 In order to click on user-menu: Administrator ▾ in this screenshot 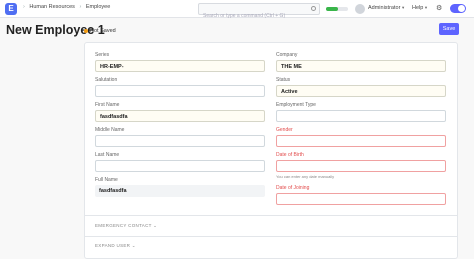, I will do `click(386, 8)`.